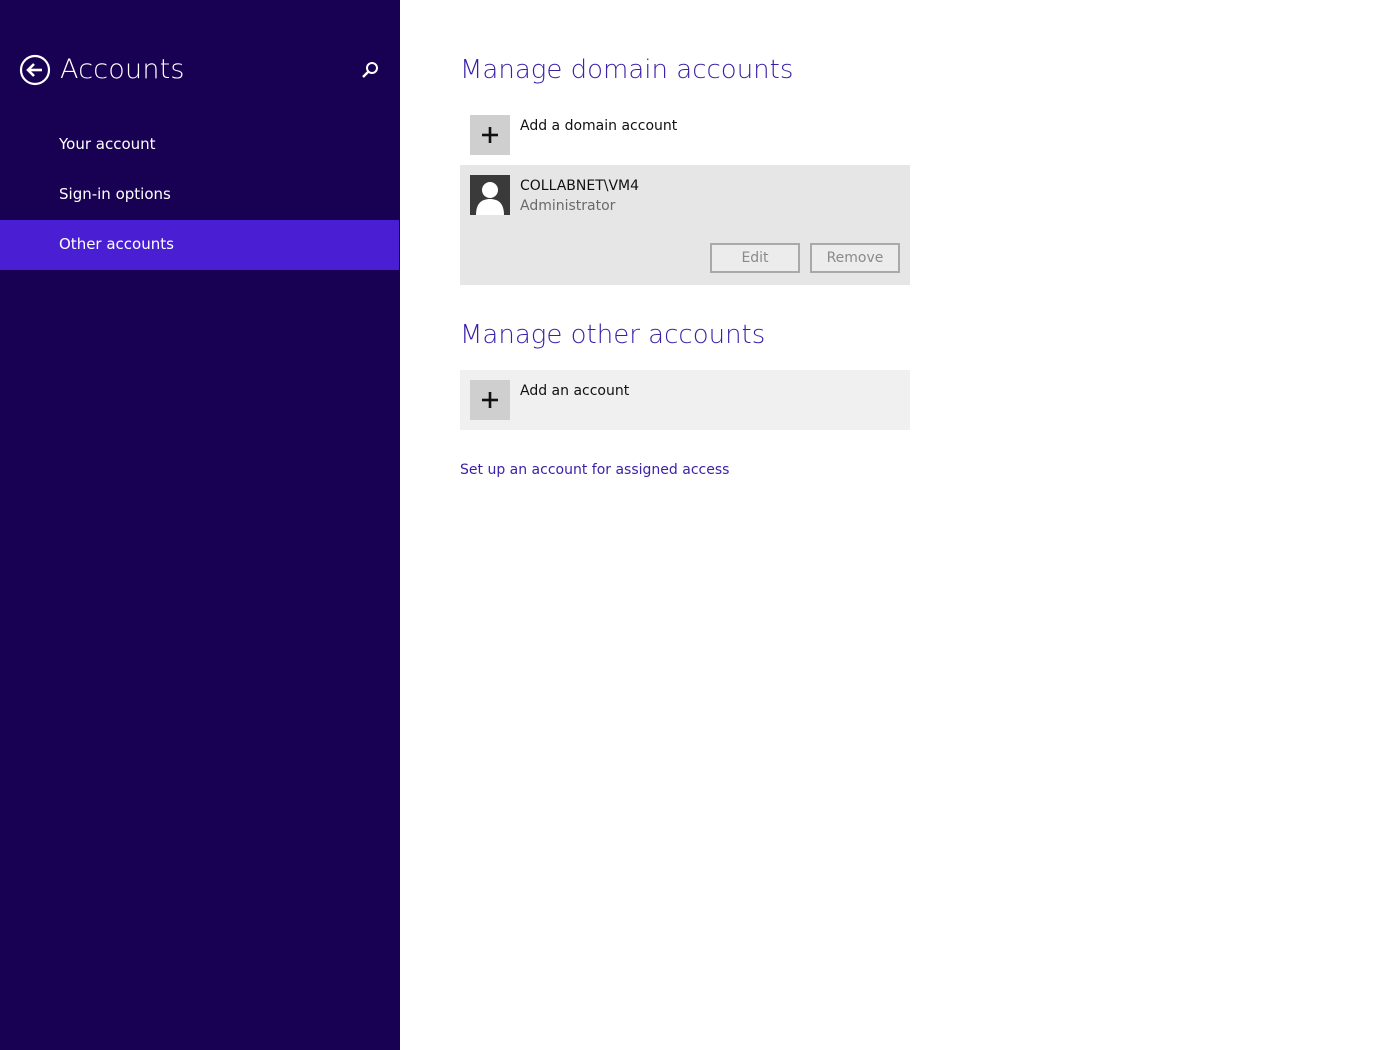  Describe the element at coordinates (199, 245) in the screenshot. I see `sidebar-item-other-accounts: Other accounts` at that location.